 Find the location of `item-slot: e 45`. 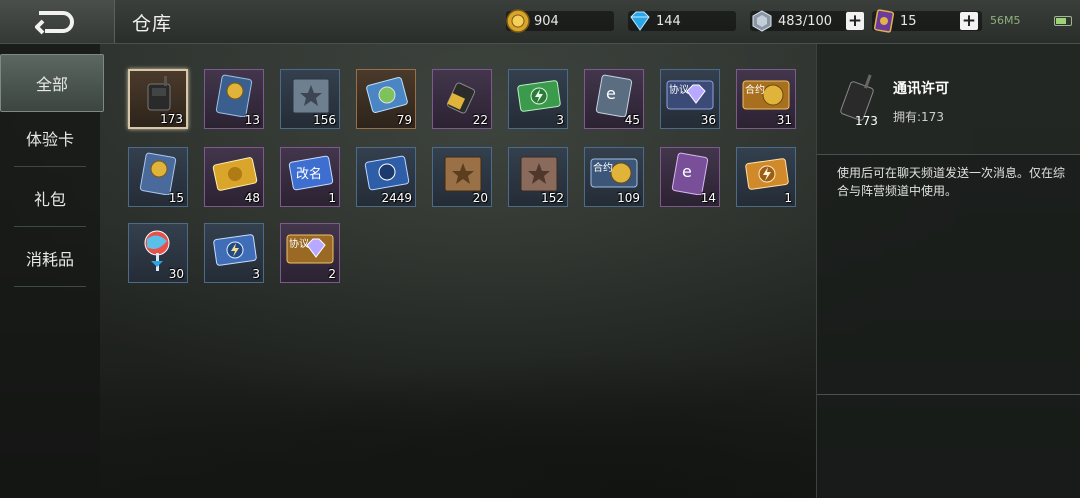

item-slot: e 45 is located at coordinates (614, 99).